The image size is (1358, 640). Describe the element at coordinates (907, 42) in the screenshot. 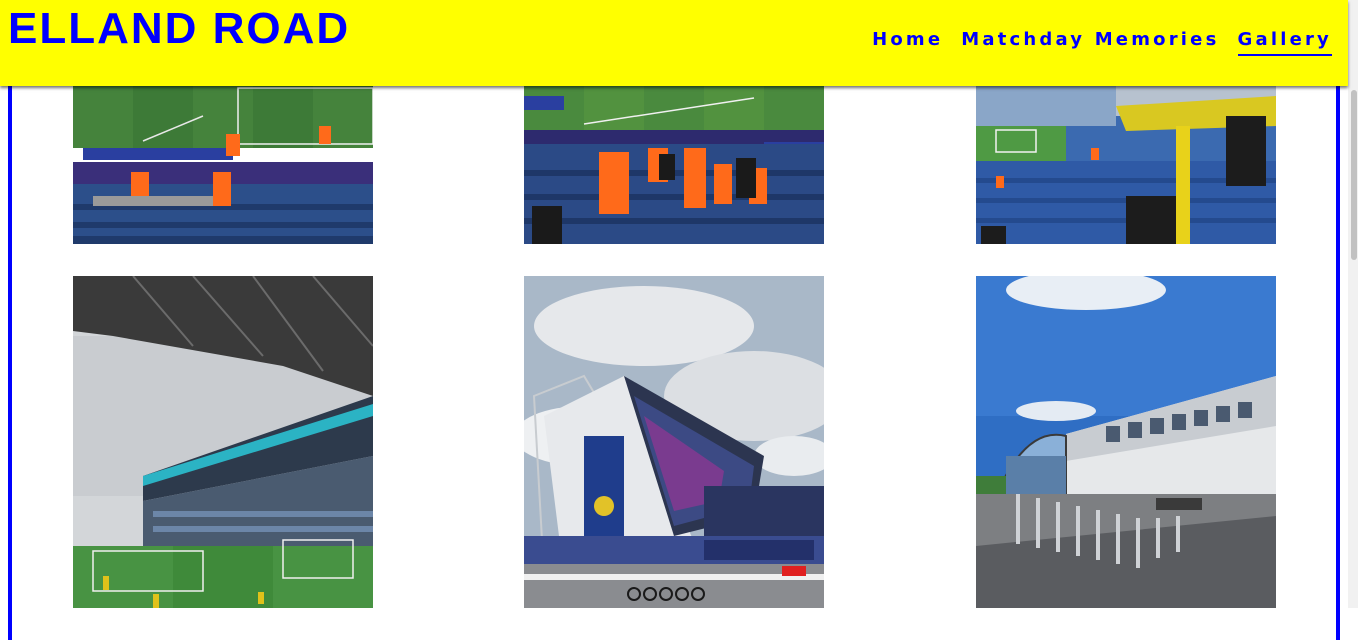

I see `nav-link-home: Home` at that location.